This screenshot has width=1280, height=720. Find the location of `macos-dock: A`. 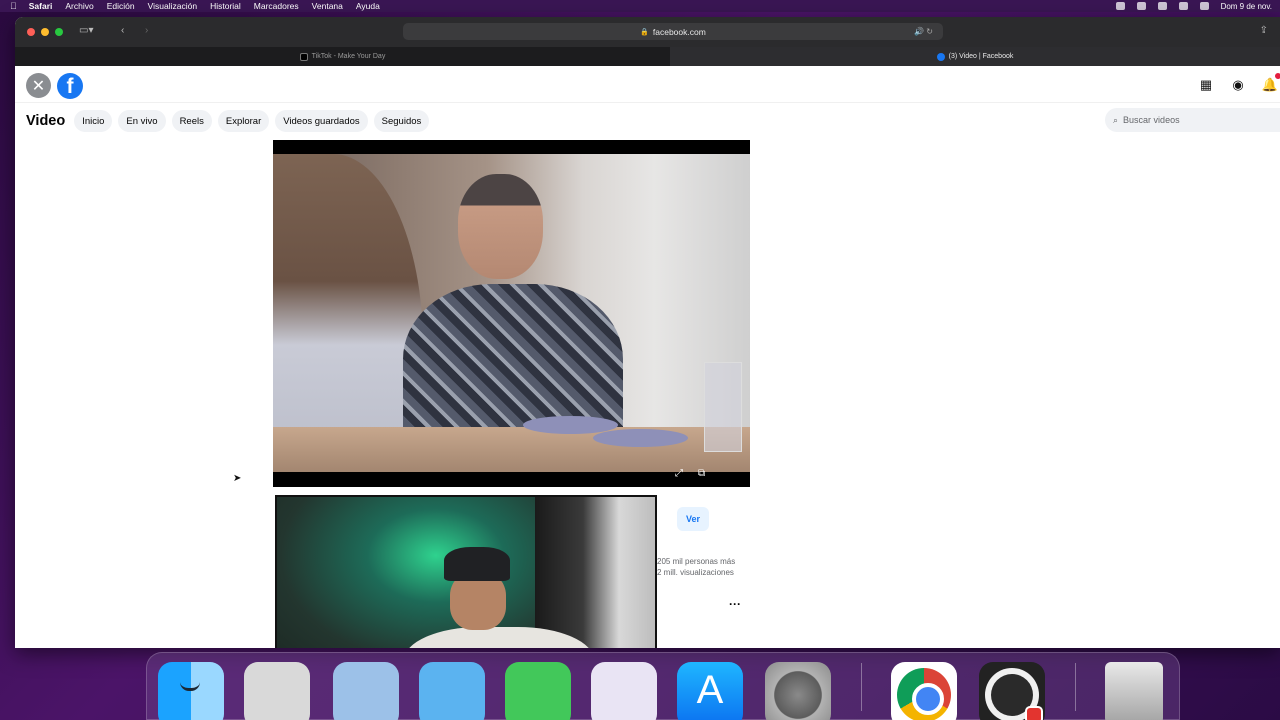

macos-dock: A is located at coordinates (663, 686).